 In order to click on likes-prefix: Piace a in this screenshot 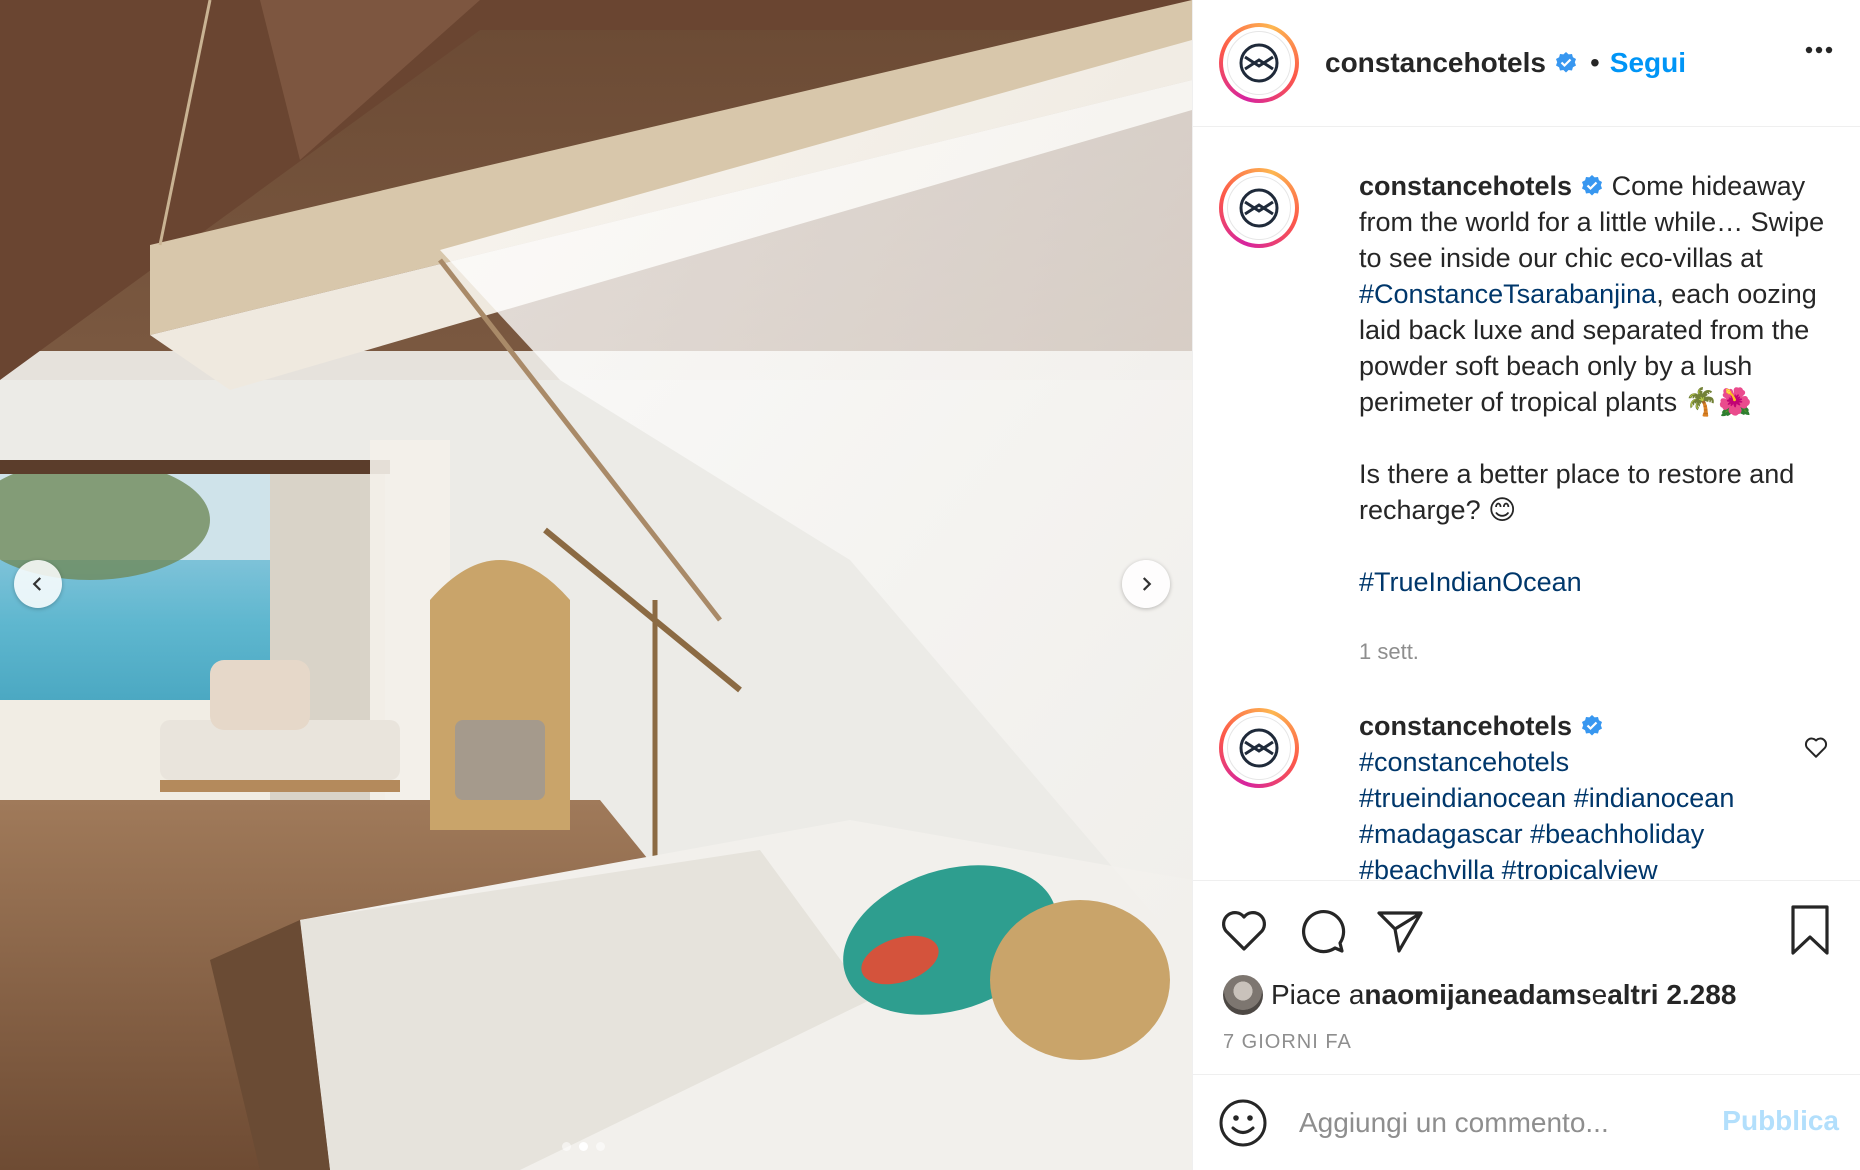, I will do `click(1318, 994)`.